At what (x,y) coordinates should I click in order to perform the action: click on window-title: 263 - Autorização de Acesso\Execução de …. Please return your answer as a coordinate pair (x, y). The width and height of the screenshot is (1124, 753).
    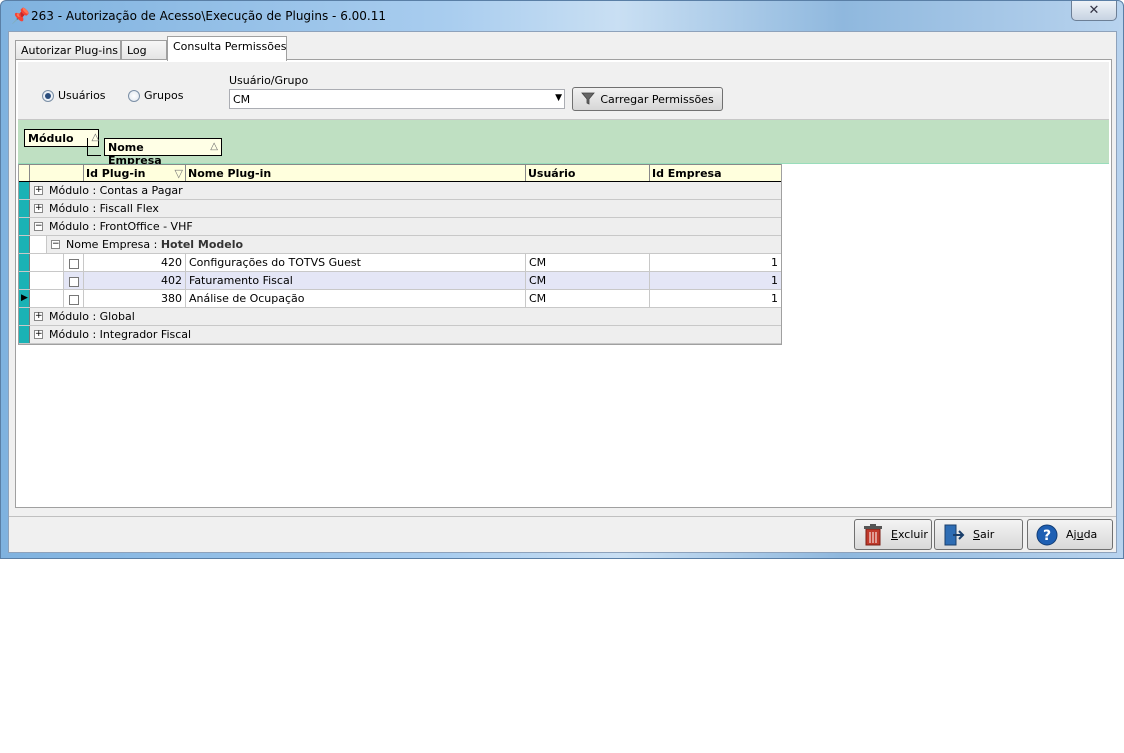
    Looking at the image, I should click on (209, 16).